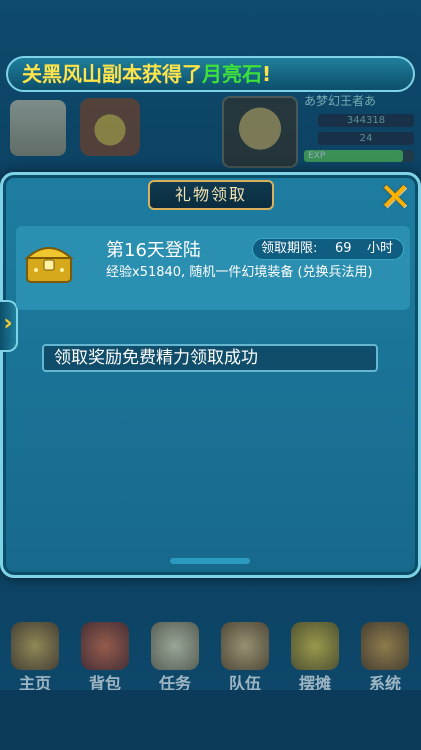  I want to click on ticker-item-name: 月亮石, so click(232, 74).